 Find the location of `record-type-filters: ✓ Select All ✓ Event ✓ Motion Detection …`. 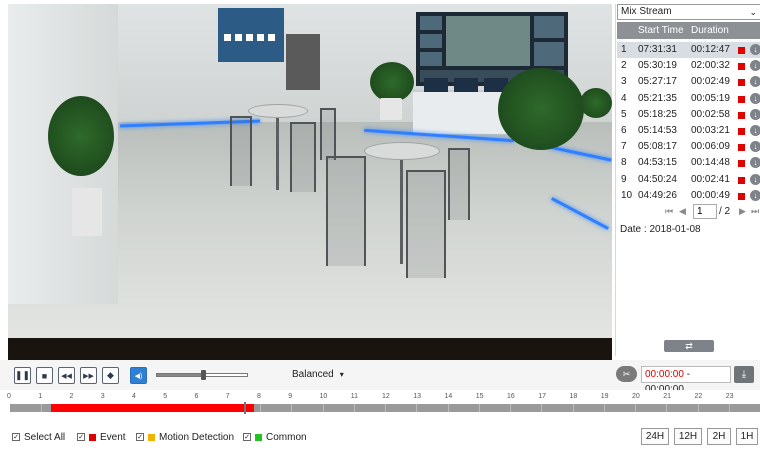

record-type-filters: ✓ Select All ✓ Event ✓ Motion Detection … is located at coordinates (380, 437).